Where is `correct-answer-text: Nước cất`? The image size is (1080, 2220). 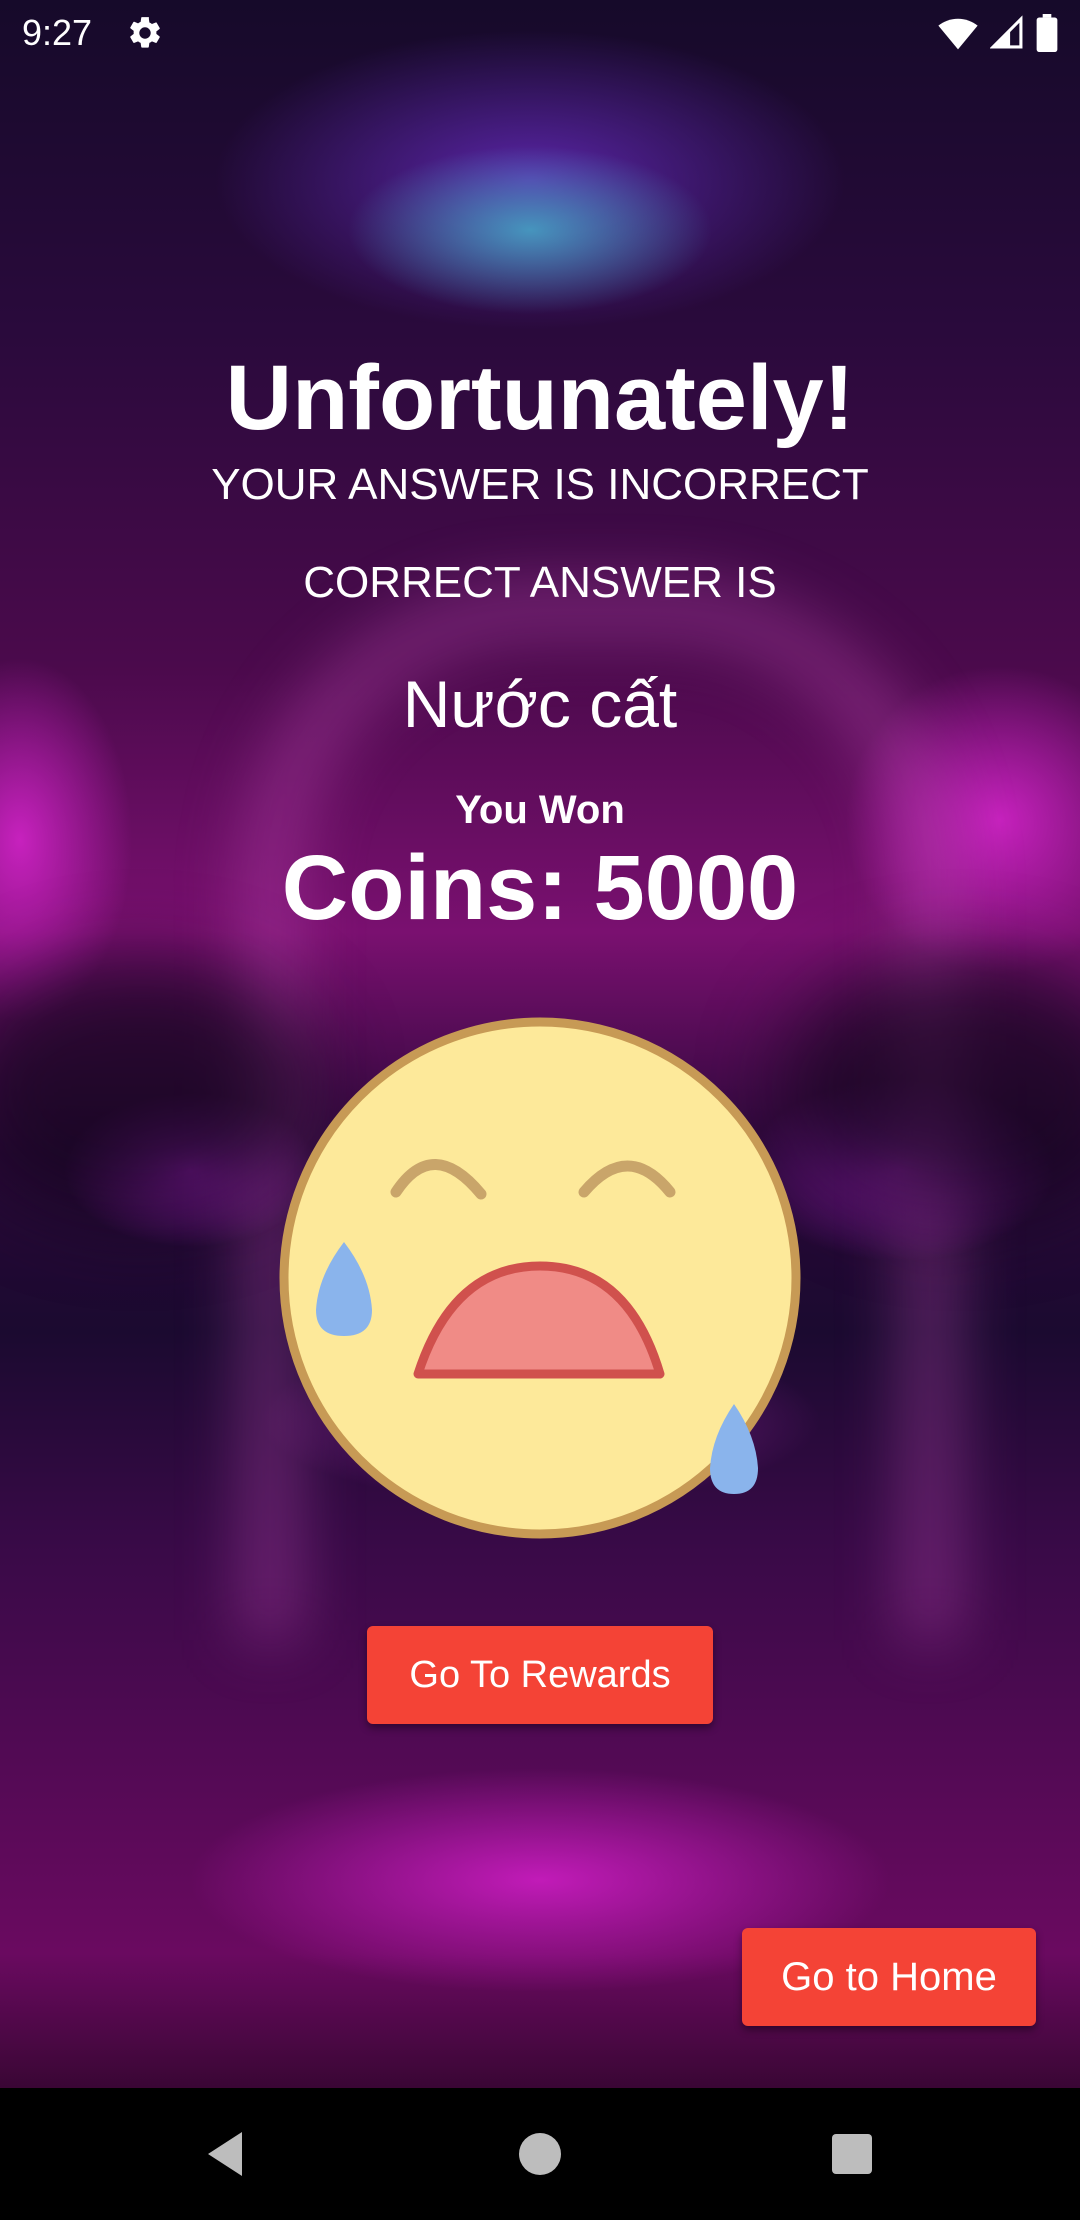 correct-answer-text: Nước cất is located at coordinates (540, 704).